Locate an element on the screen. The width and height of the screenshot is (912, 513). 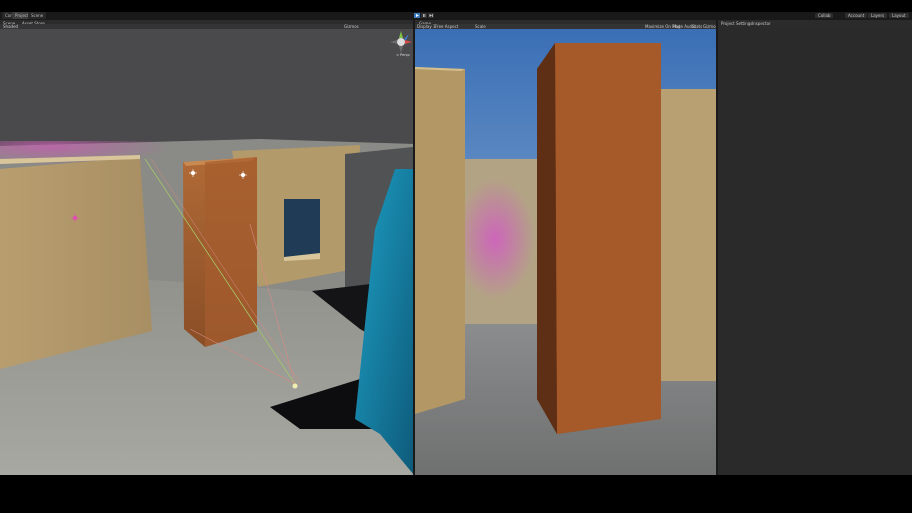
tab-project-settings: Project Settings is located at coordinates (736, 23).